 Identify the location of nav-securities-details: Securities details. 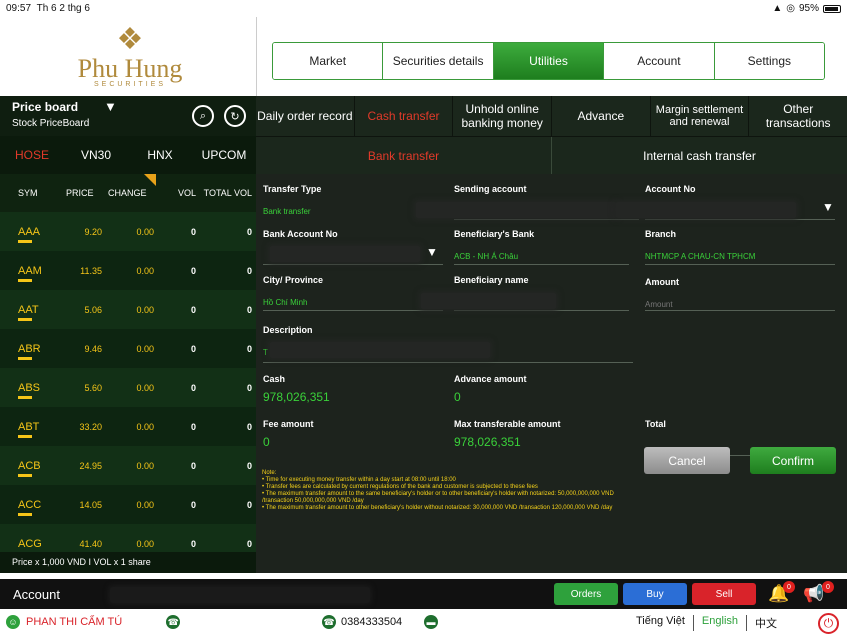
(438, 61).